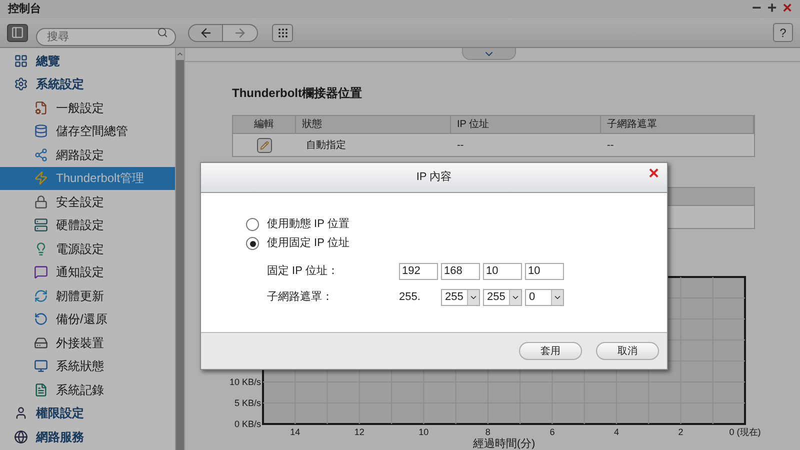 This screenshot has width=800, height=450. Describe the element at coordinates (21, 437) in the screenshot. I see `globe-icon` at that location.